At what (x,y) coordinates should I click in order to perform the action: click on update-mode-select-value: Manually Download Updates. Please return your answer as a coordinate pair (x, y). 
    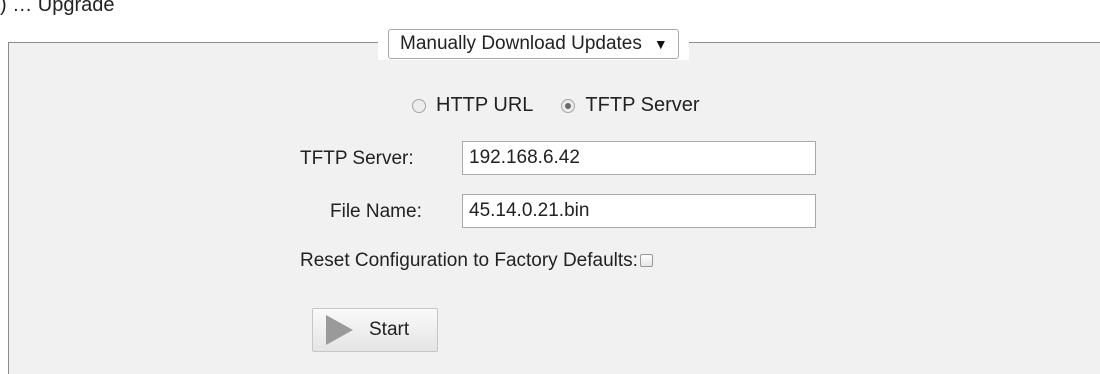
    Looking at the image, I should click on (521, 43).